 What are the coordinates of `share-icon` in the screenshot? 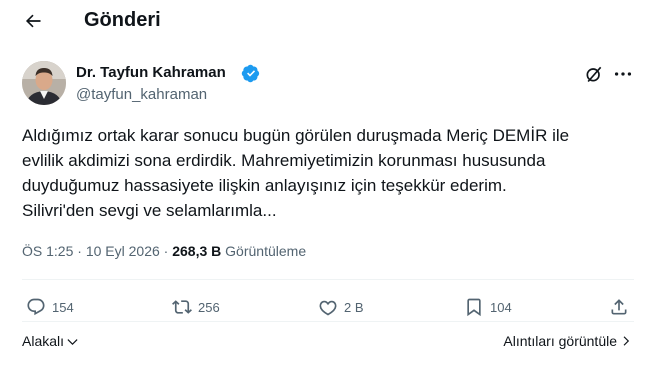 It's located at (619, 307).